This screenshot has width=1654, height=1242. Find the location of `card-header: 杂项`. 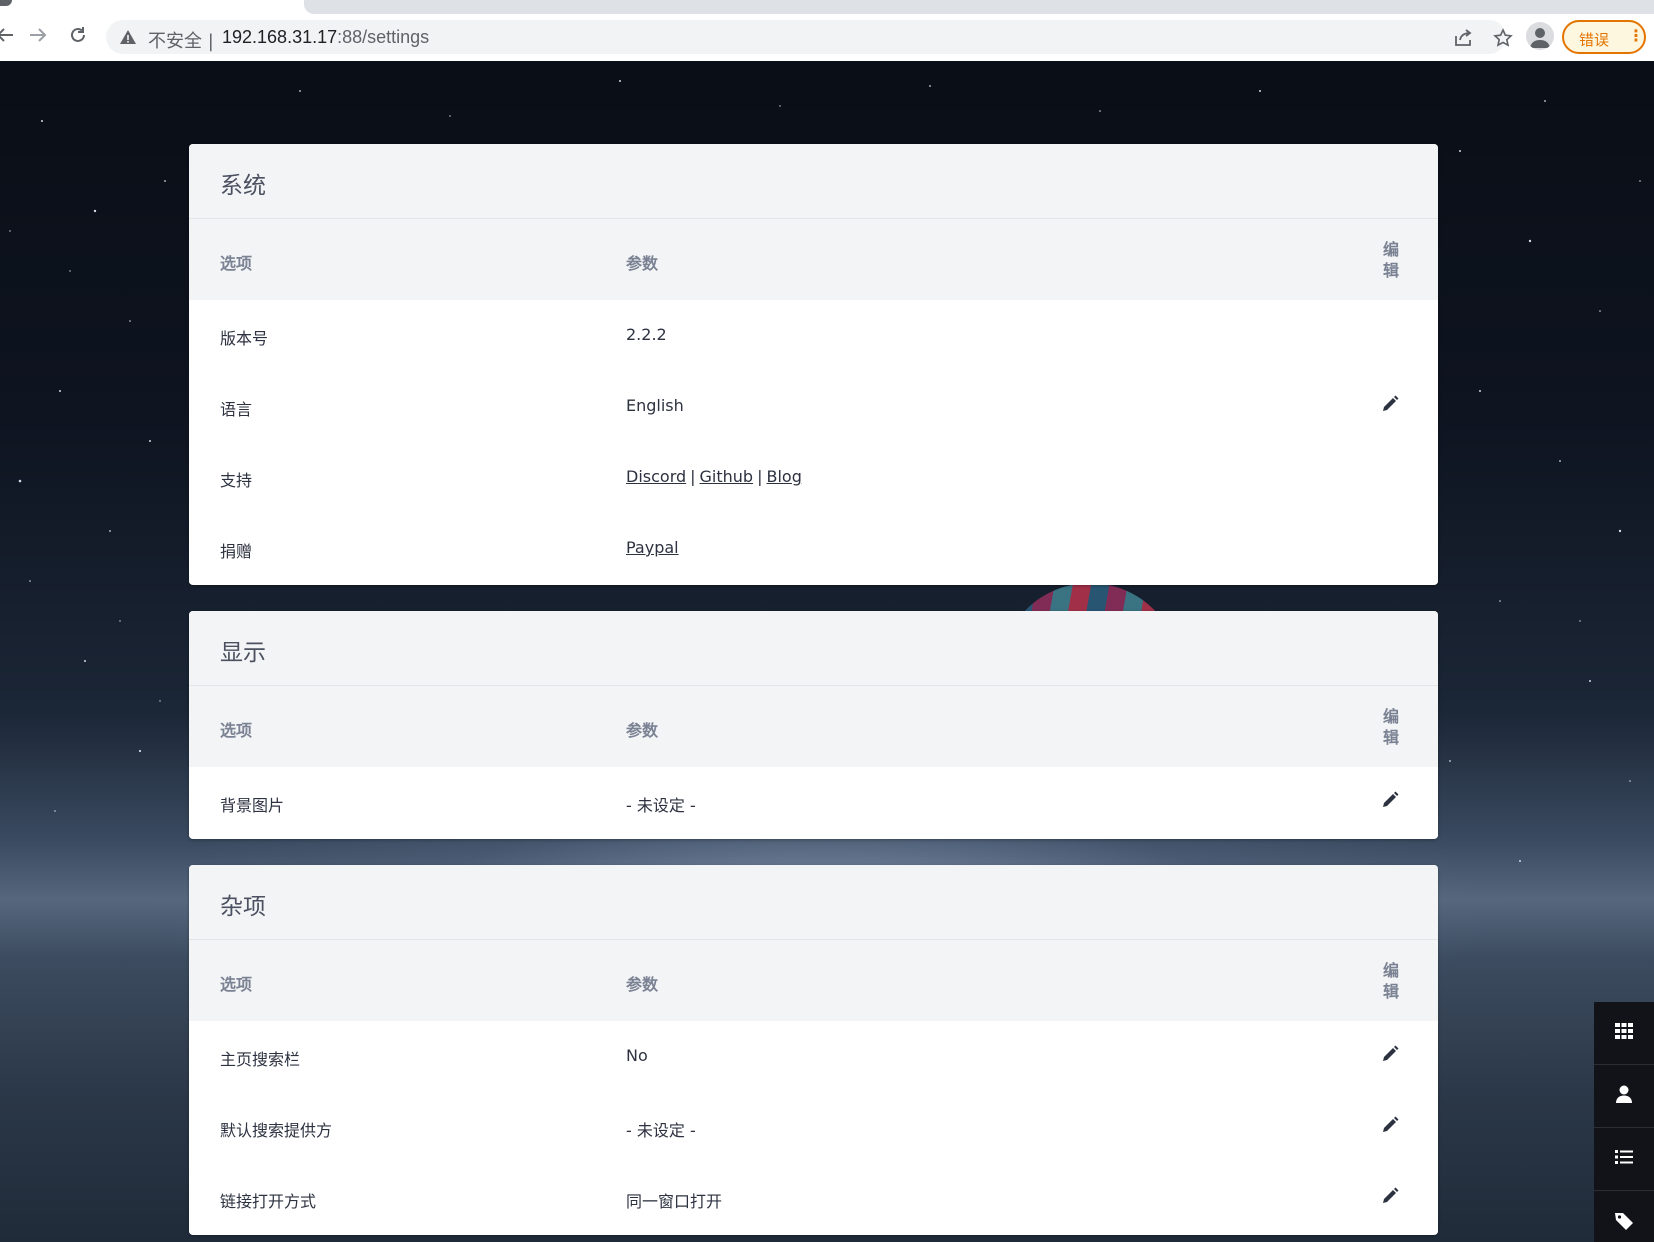

card-header: 杂项 is located at coordinates (813, 902).